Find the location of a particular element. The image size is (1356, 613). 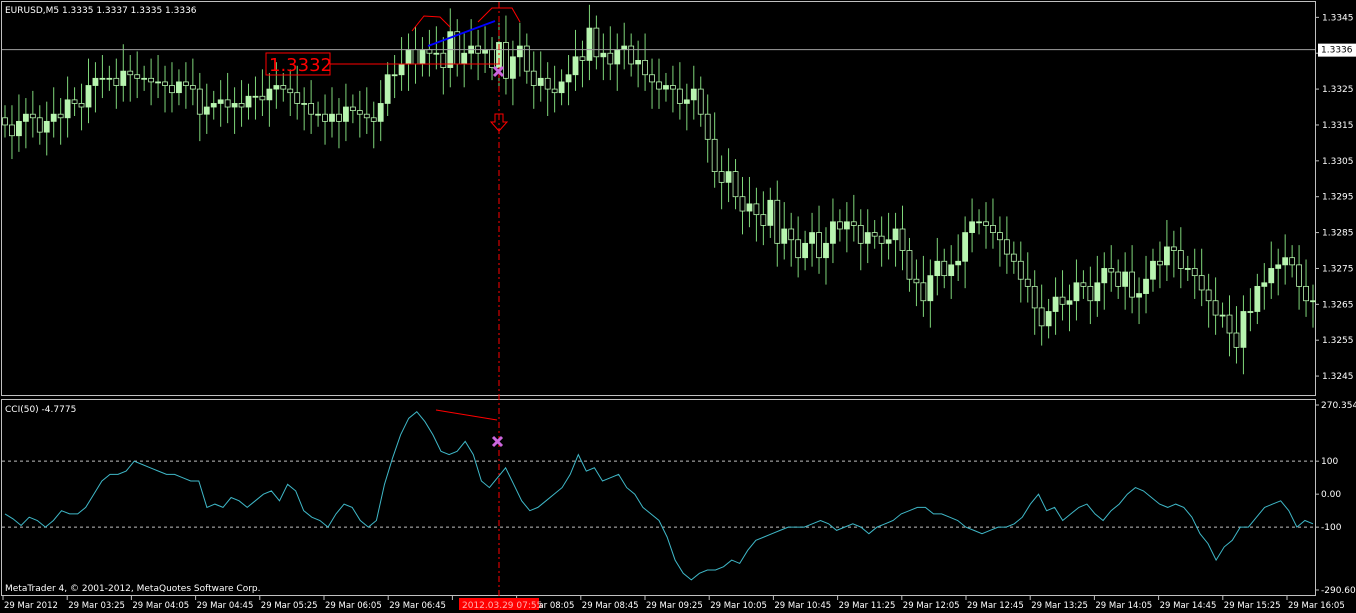

time-tick-label: 29 Mar 14:45 is located at coordinates (1188, 606).